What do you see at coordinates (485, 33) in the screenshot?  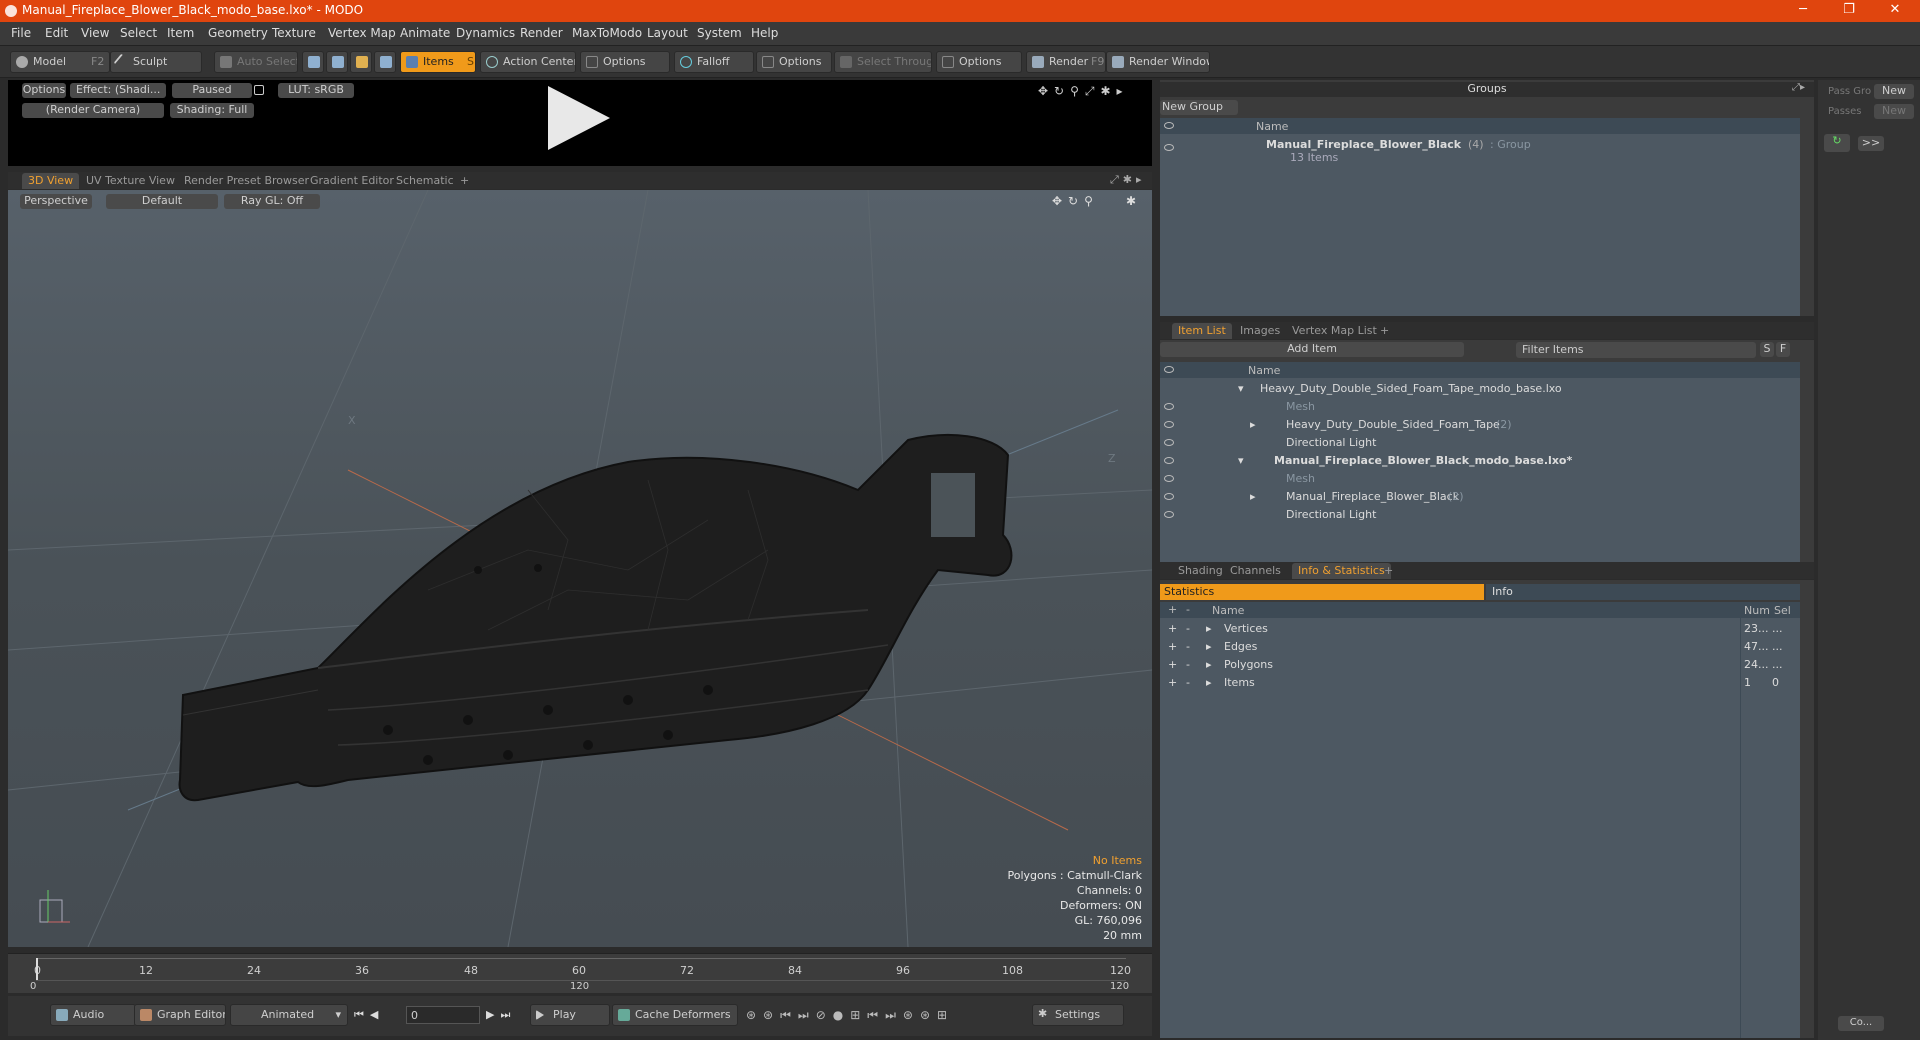 I see `menu-dynamics: Dynamics` at bounding box center [485, 33].